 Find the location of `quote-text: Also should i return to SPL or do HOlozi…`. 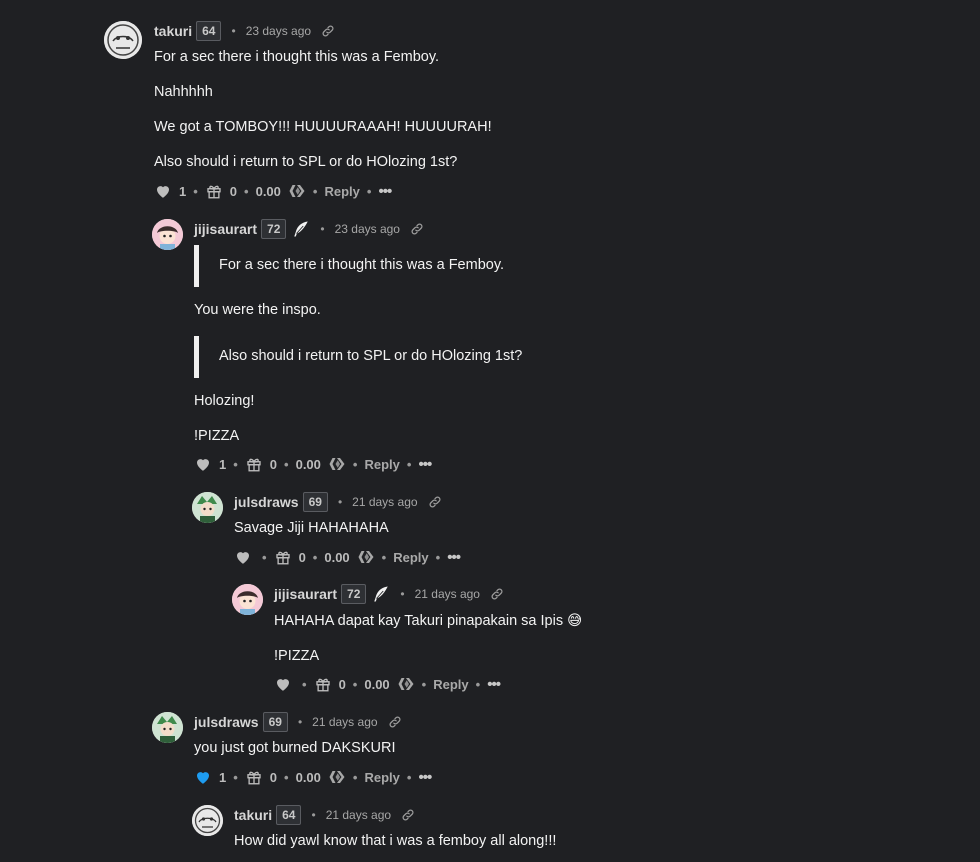

quote-text: Also should i return to SPL or do HOlozi… is located at coordinates (371, 356).